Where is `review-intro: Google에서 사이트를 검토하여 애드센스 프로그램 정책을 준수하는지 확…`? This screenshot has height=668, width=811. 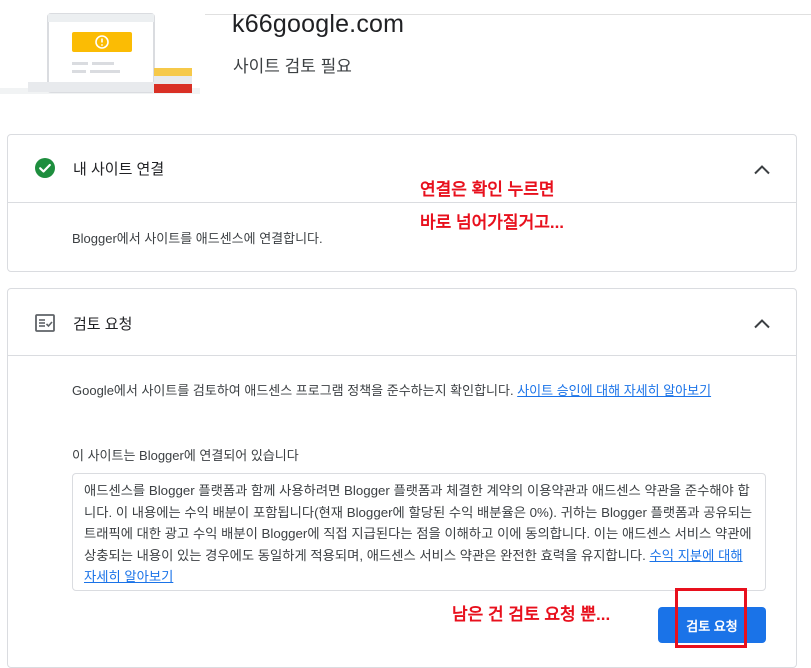
review-intro: Google에서 사이트를 검토하여 애드센스 프로그램 정책을 준수하는지 확… is located at coordinates (422, 390).